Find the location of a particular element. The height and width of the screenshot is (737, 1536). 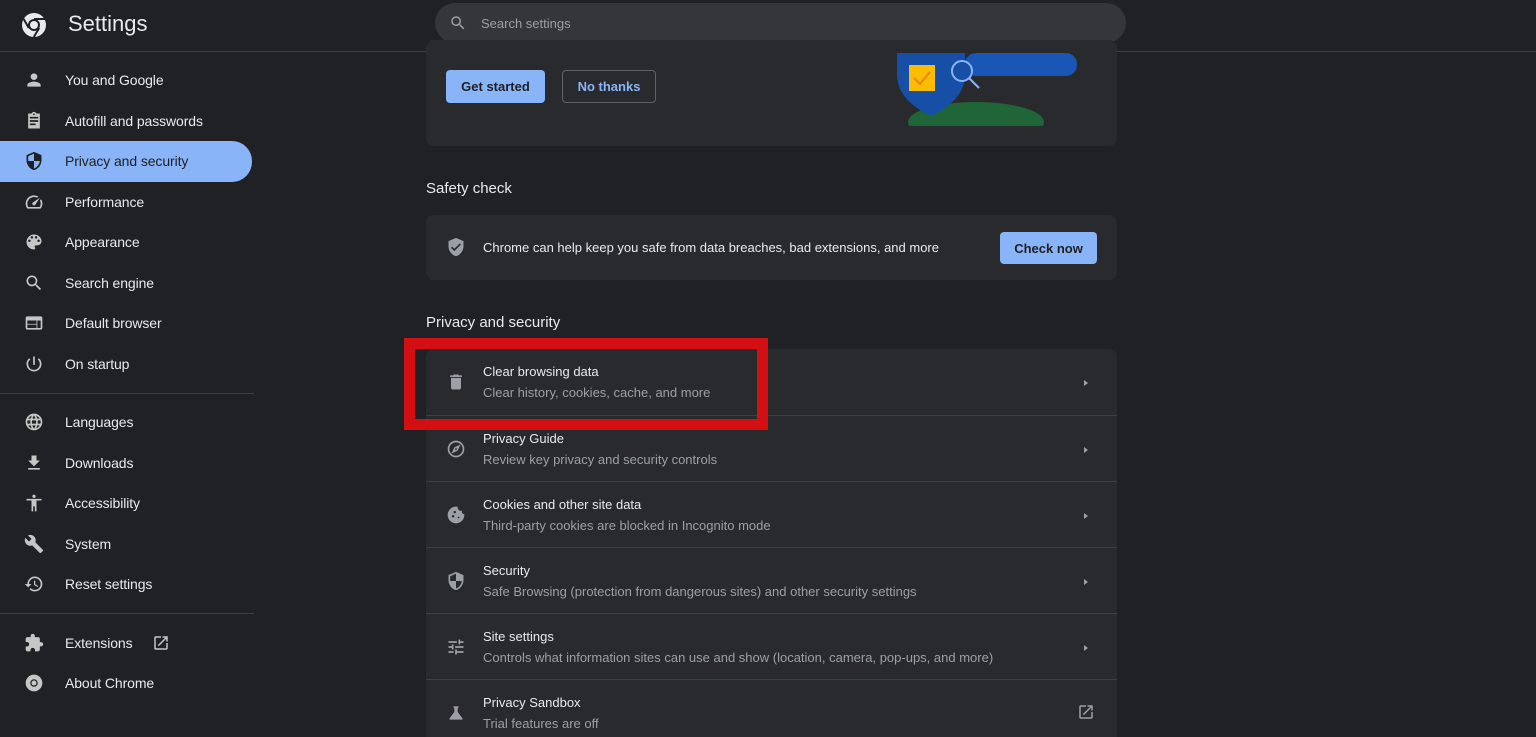

row-title: Security is located at coordinates (506, 570).